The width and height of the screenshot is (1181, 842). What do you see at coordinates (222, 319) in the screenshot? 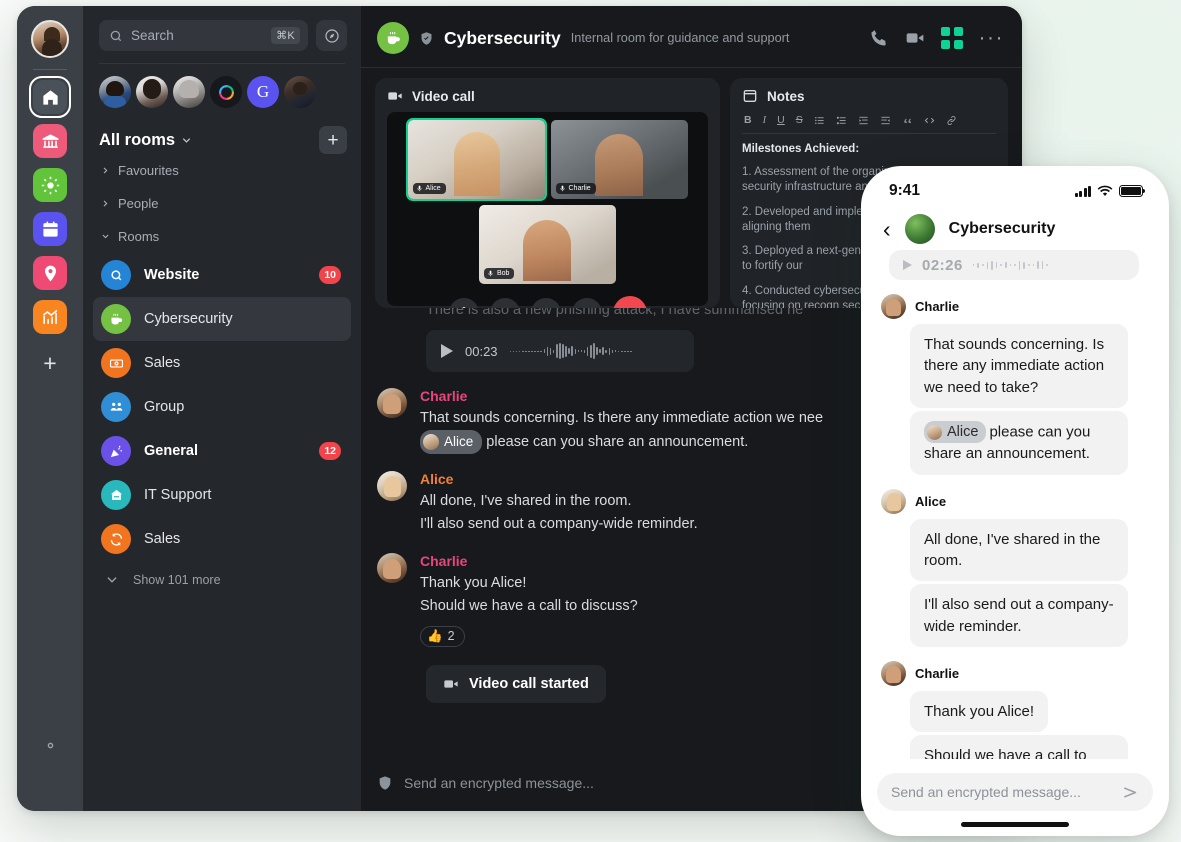
I see `sidebar-room-cybersecurity: Cybersecurity` at bounding box center [222, 319].